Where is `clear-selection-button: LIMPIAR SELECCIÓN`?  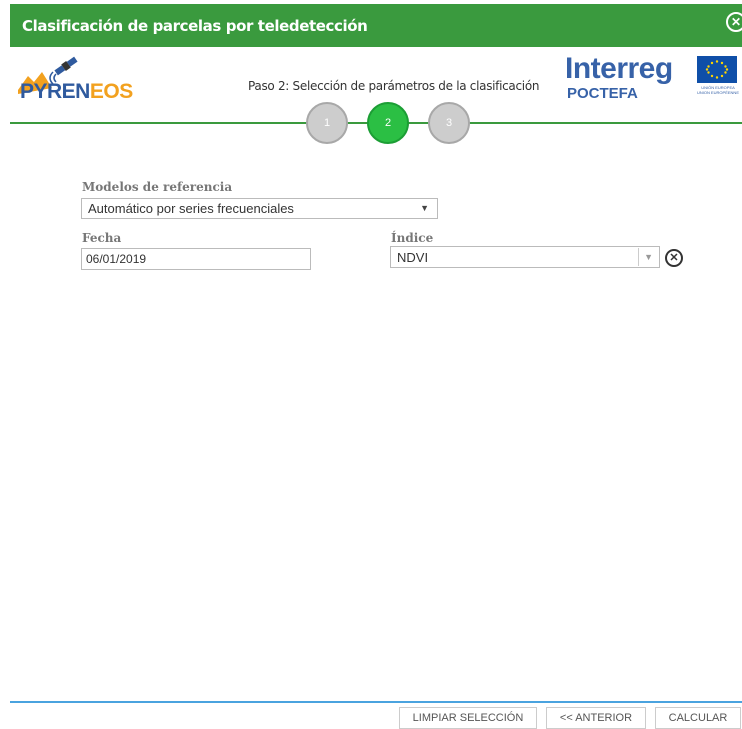 clear-selection-button: LIMPIAR SELECCIÓN is located at coordinates (468, 718).